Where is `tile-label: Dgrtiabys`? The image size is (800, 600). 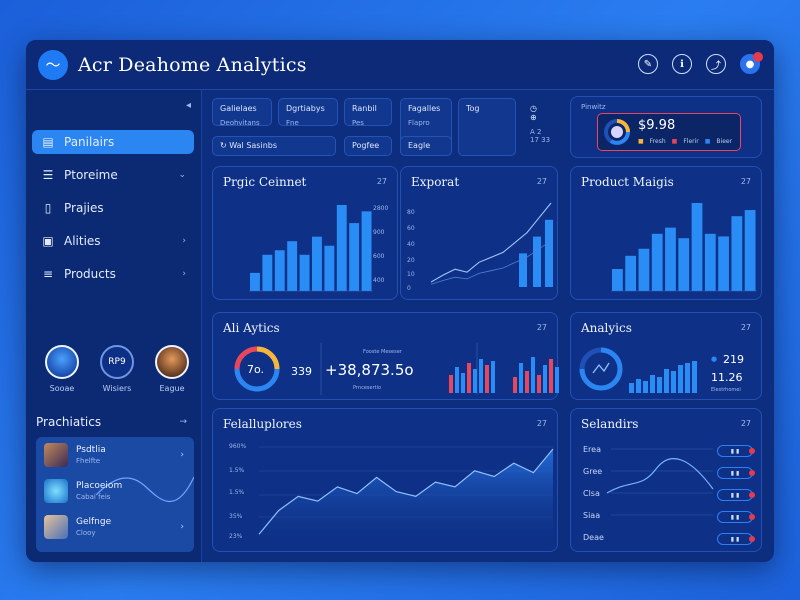 tile-label: Dgrtiabys is located at coordinates (305, 108).